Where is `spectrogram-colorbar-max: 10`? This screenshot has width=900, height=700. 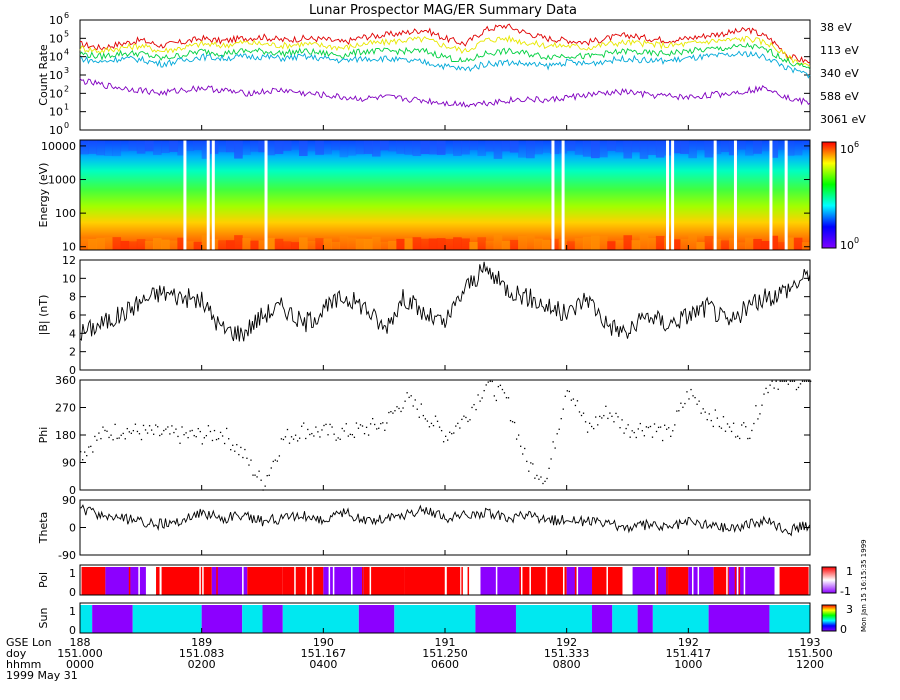
spectrogram-colorbar-max: 10 is located at coordinates (847, 149).